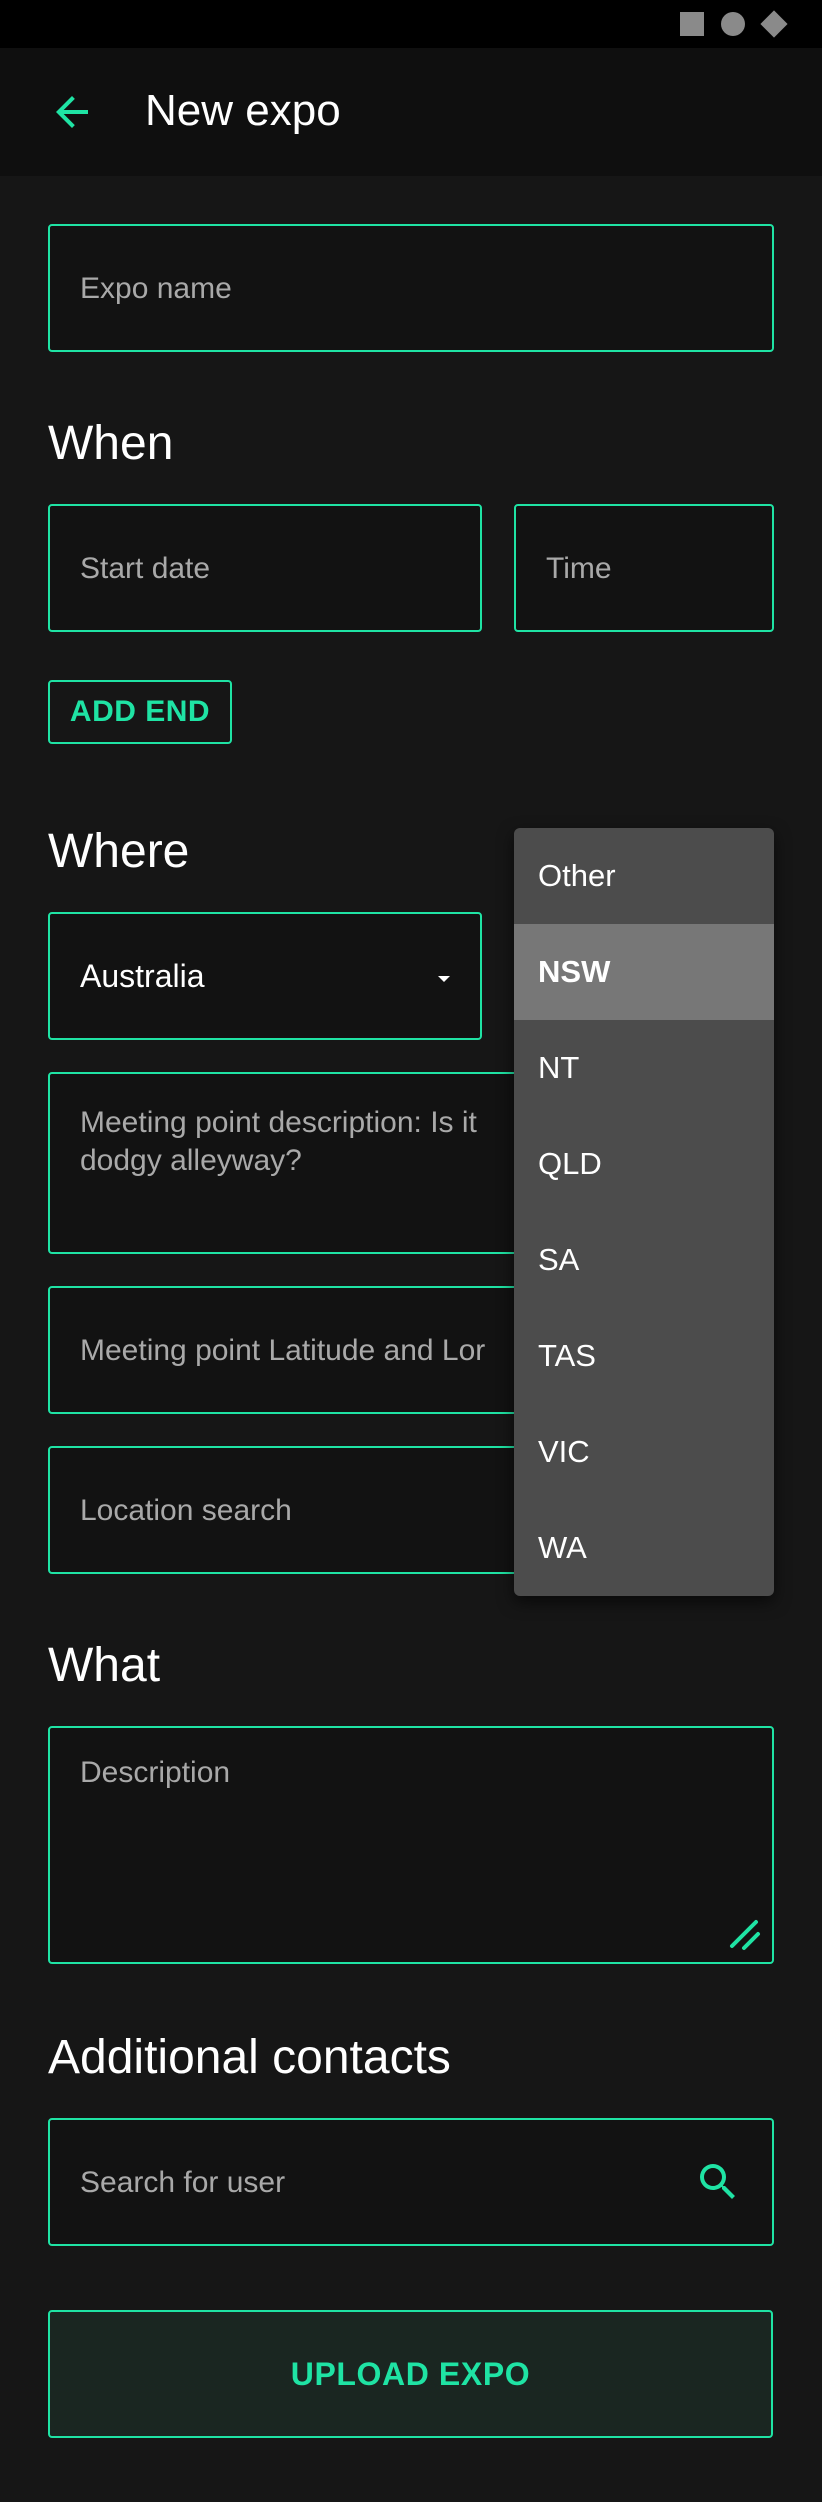 This screenshot has height=2502, width=822. Describe the element at coordinates (155, 1772) in the screenshot. I see `description-placeholder: Description` at that location.